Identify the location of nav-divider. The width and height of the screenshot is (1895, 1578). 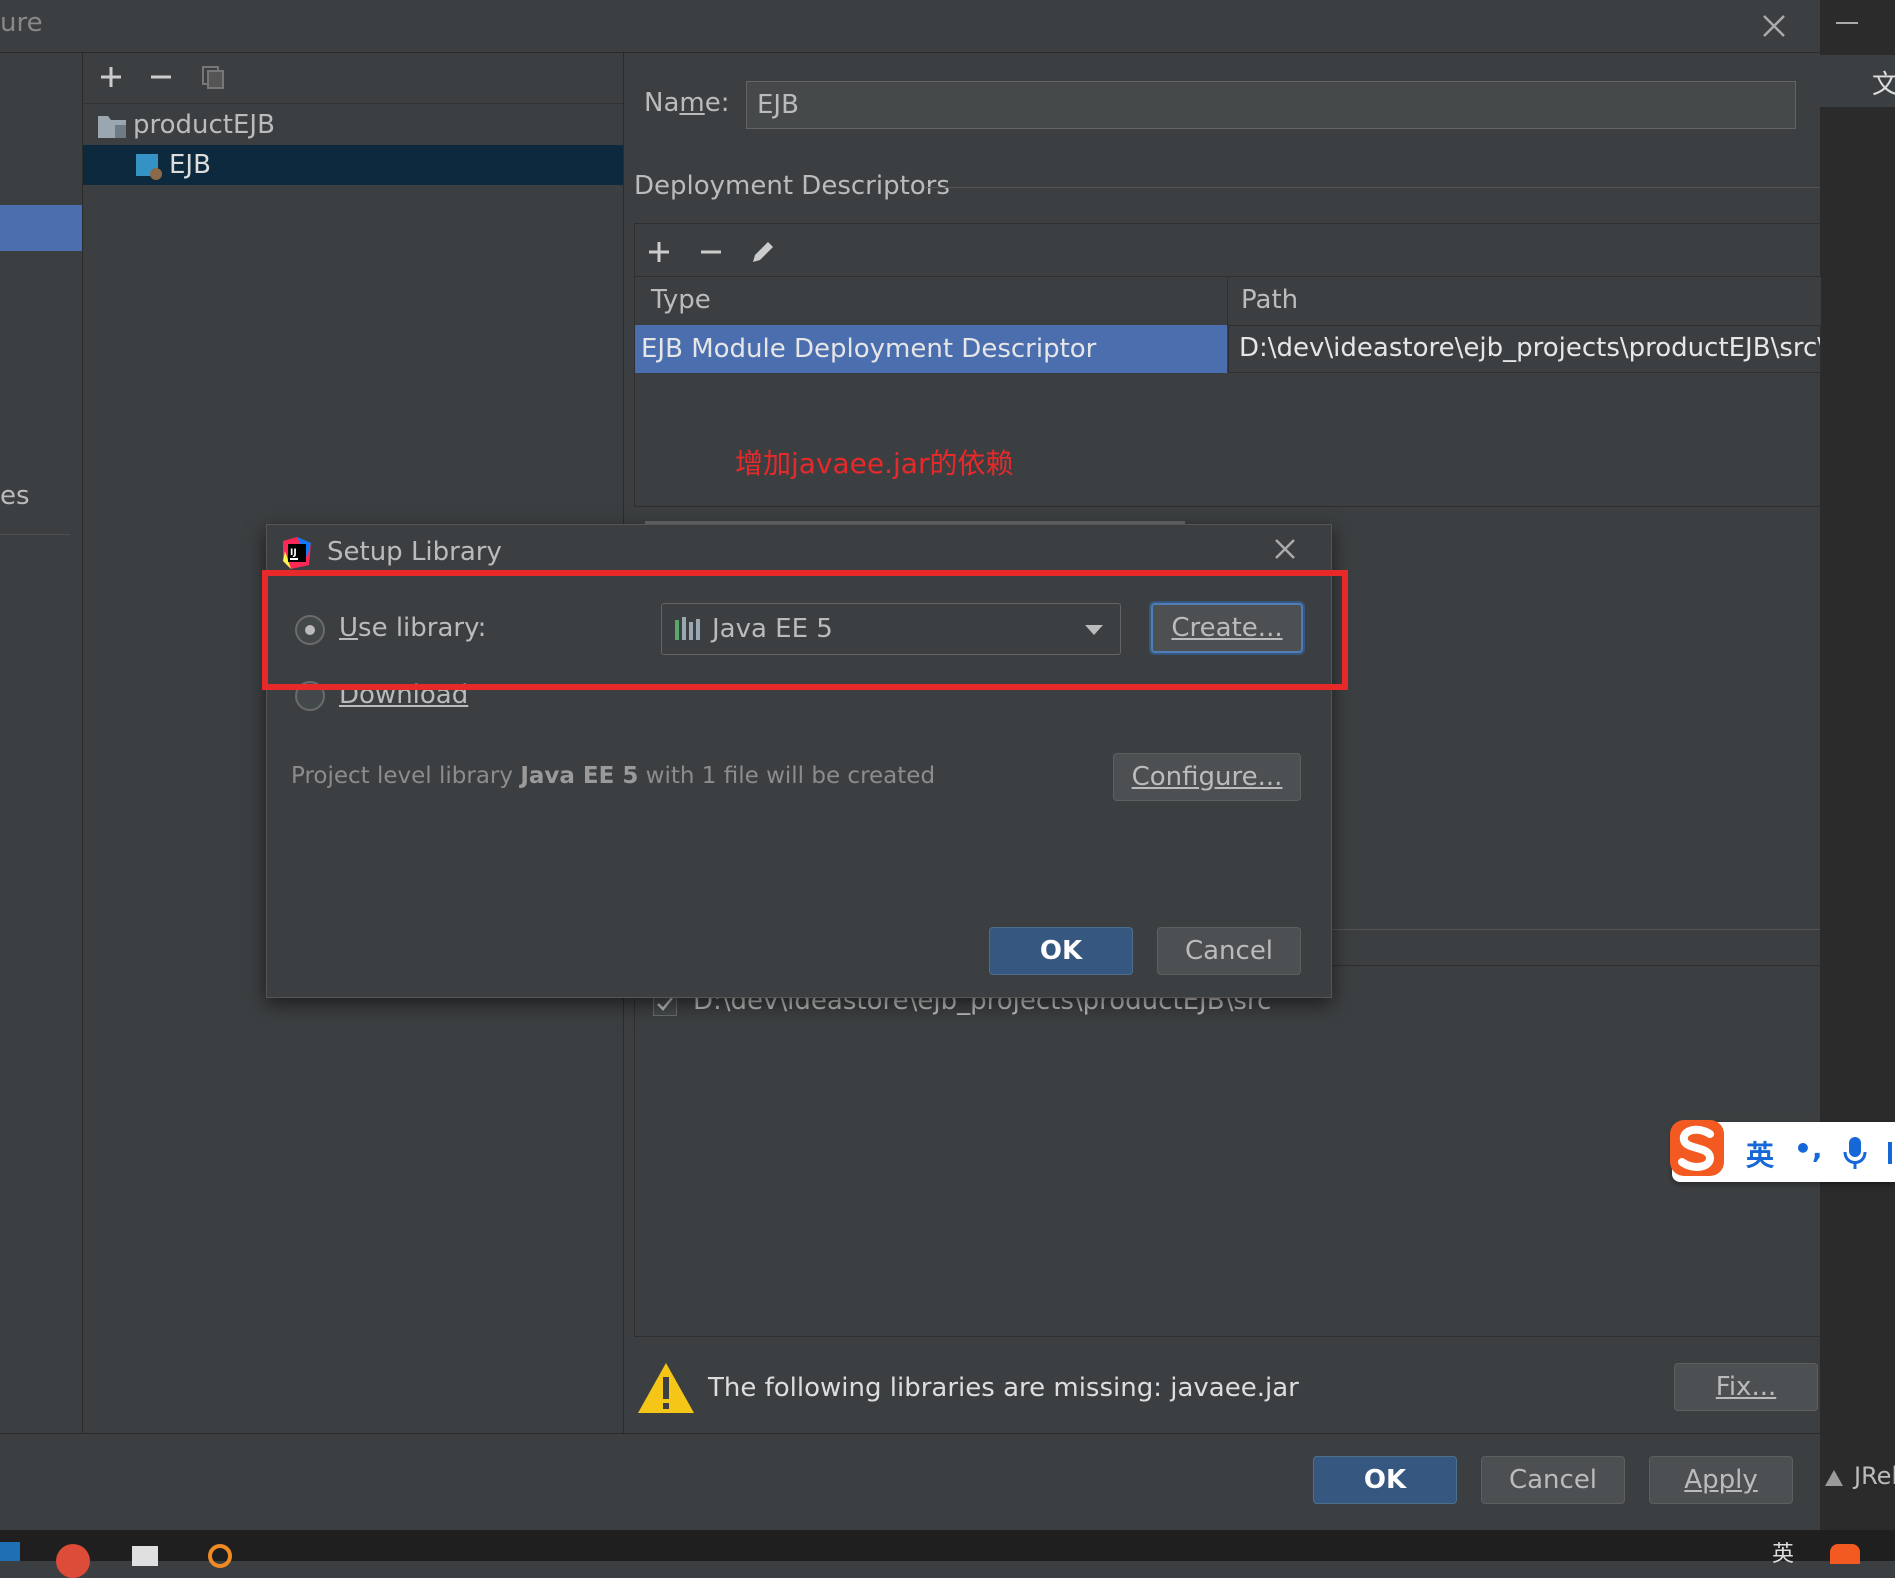
(35, 534).